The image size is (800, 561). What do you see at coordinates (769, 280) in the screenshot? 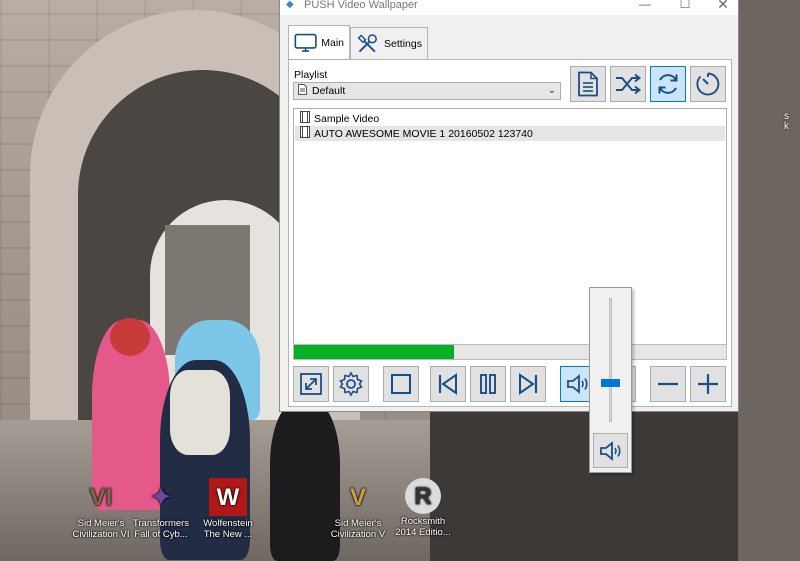
I see `right-wall` at bounding box center [769, 280].